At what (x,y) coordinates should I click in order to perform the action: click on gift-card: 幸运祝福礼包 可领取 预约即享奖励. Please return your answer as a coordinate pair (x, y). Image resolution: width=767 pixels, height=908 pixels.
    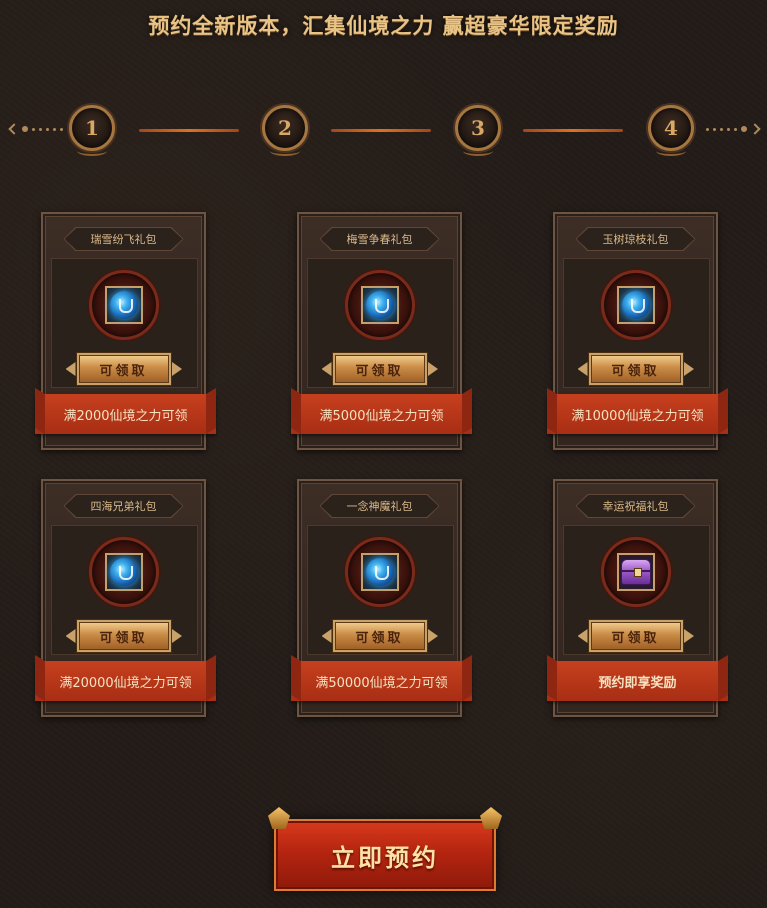
    Looking at the image, I should click on (637, 598).